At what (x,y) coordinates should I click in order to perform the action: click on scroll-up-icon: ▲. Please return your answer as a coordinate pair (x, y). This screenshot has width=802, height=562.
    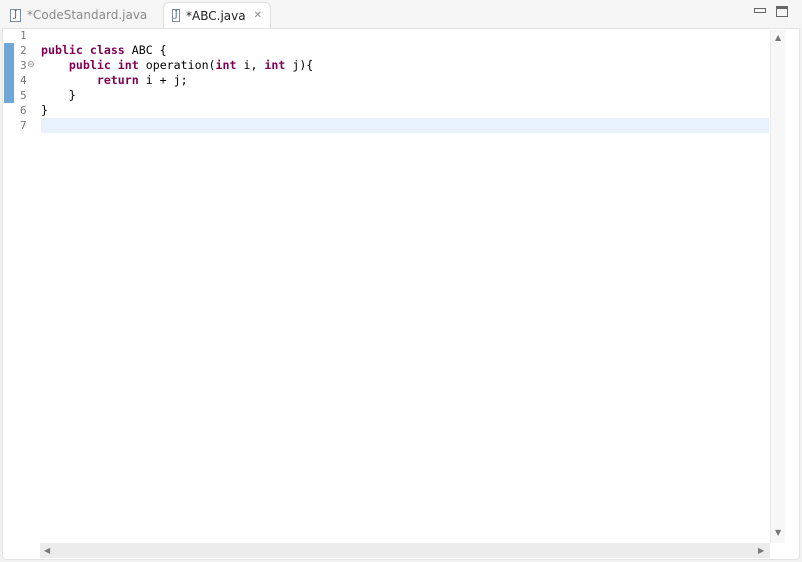
    Looking at the image, I should click on (778, 37).